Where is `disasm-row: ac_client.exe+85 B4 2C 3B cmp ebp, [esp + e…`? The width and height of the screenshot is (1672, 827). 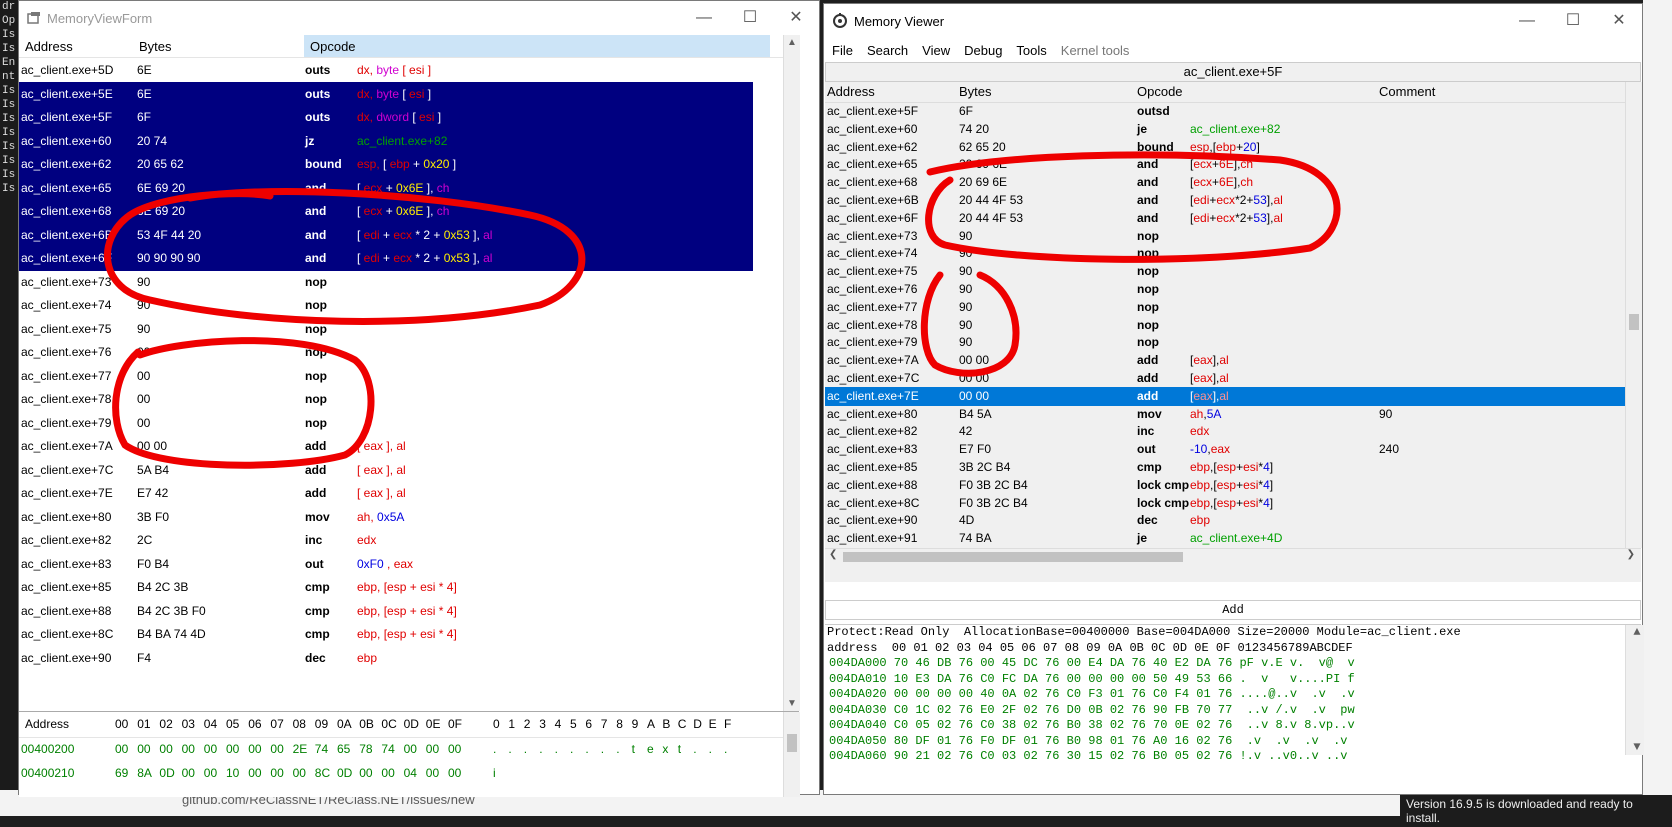
disasm-row: ac_client.exe+85 B4 2C 3B cmp ebp, [esp + e… is located at coordinates (386, 587).